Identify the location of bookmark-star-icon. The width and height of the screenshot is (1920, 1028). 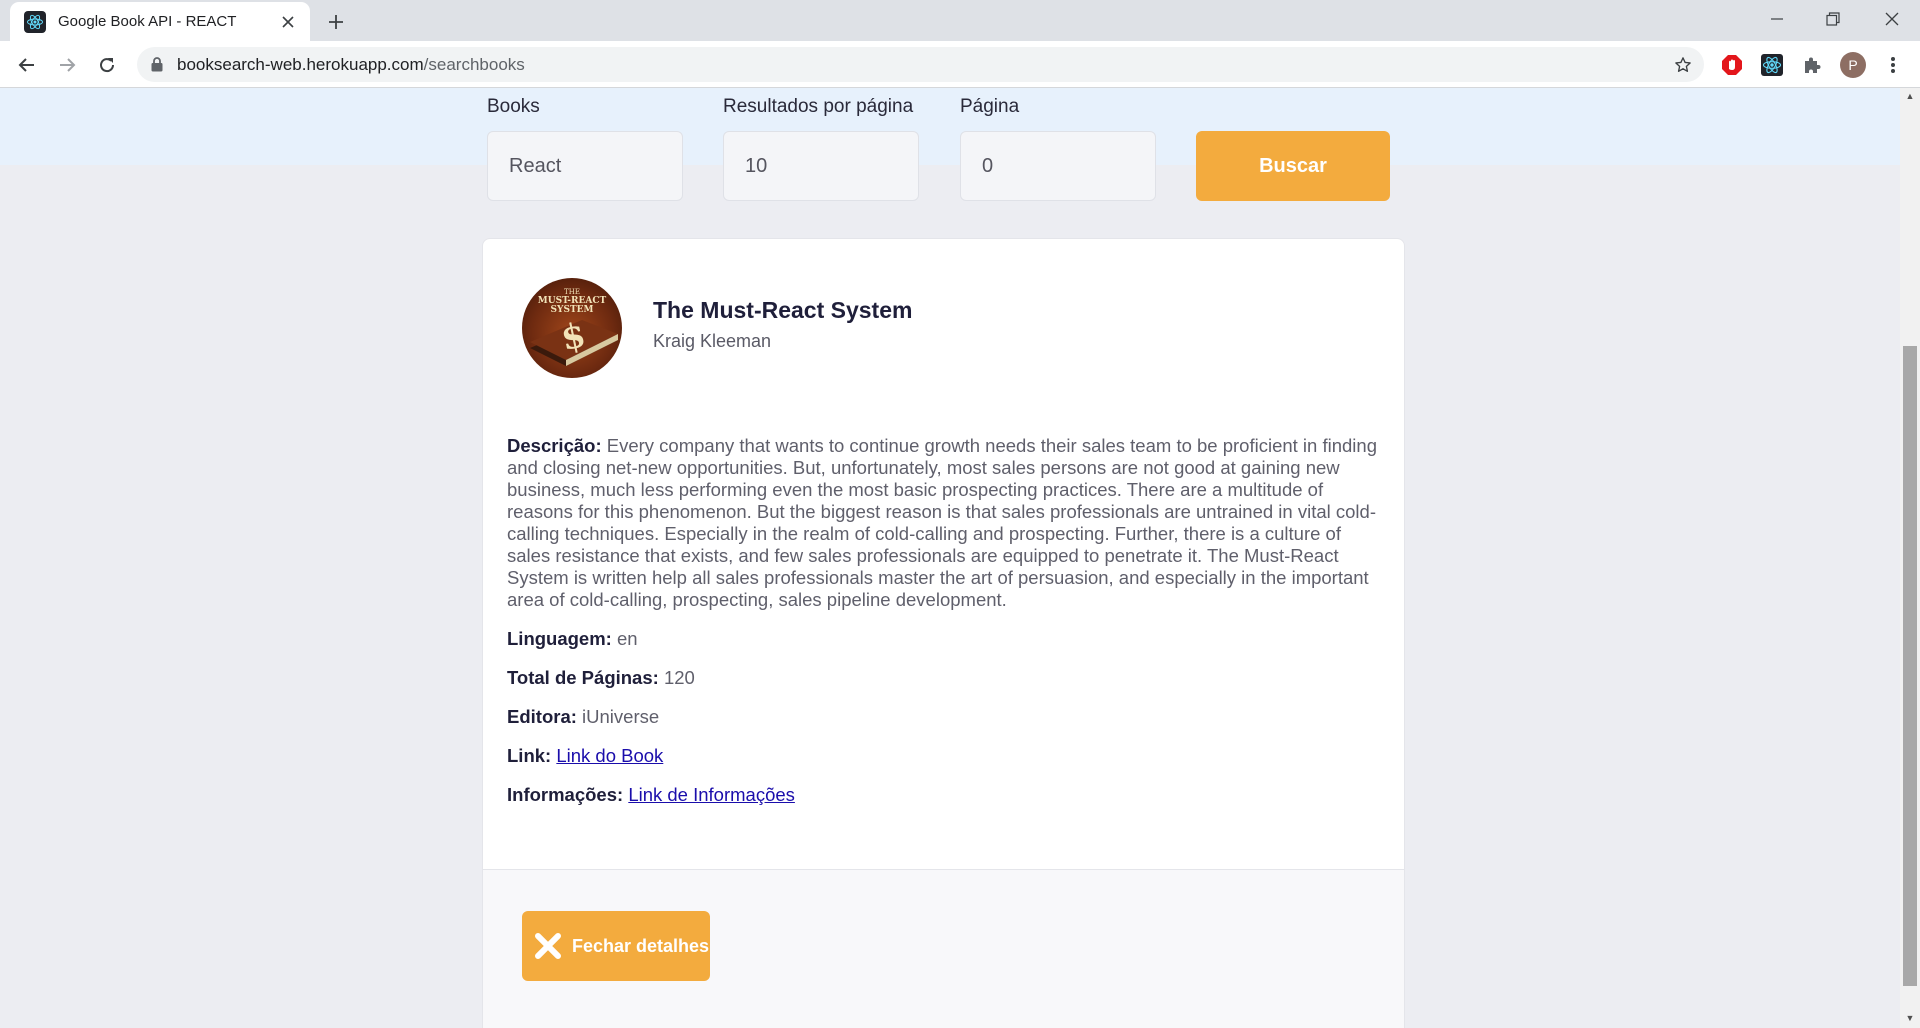
(1683, 65).